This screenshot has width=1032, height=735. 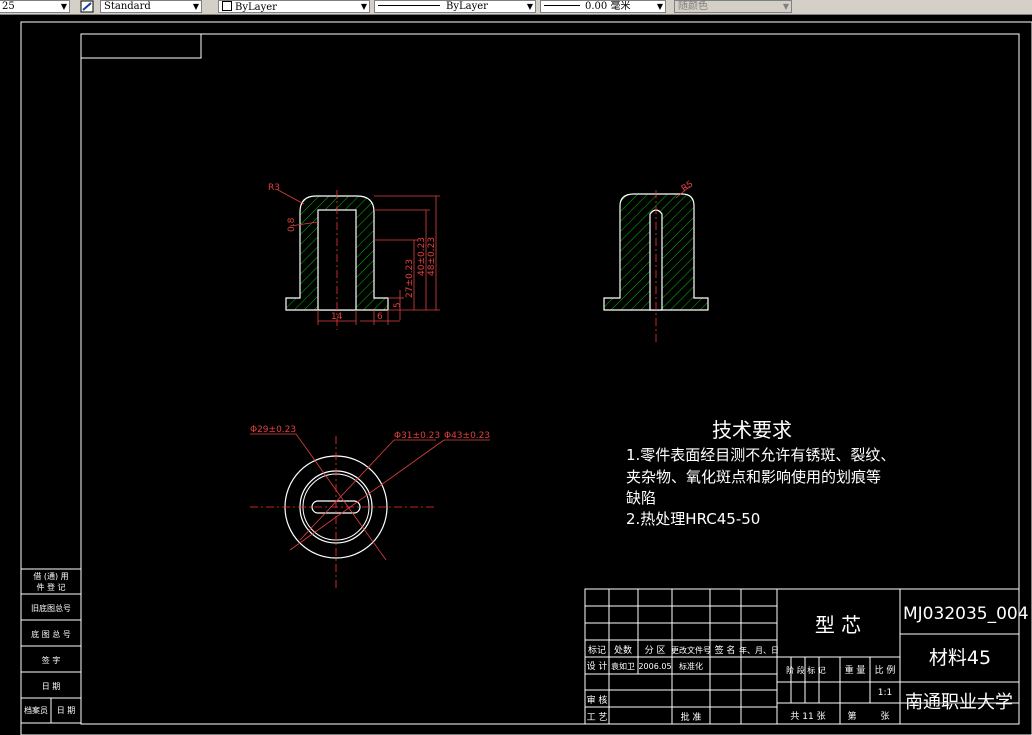 I want to click on side-label-6: 日 期, so click(x=51, y=686).